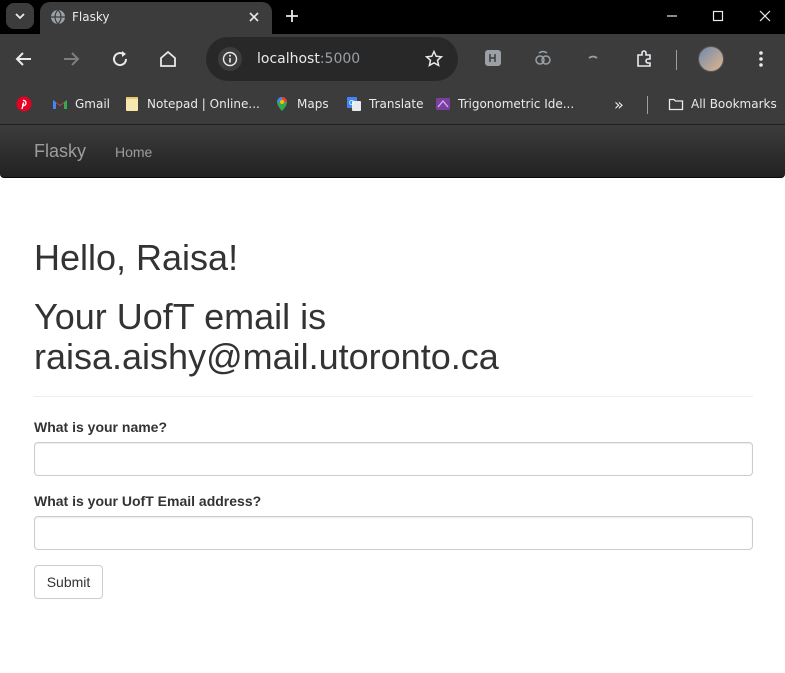  I want to click on translate-icon: G, so click(354, 104).